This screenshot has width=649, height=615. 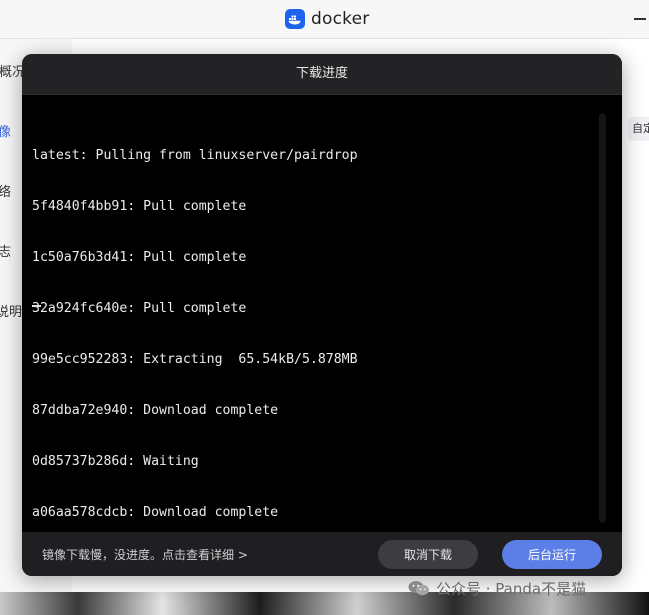 I want to click on wechat-icon, so click(x=419, y=588).